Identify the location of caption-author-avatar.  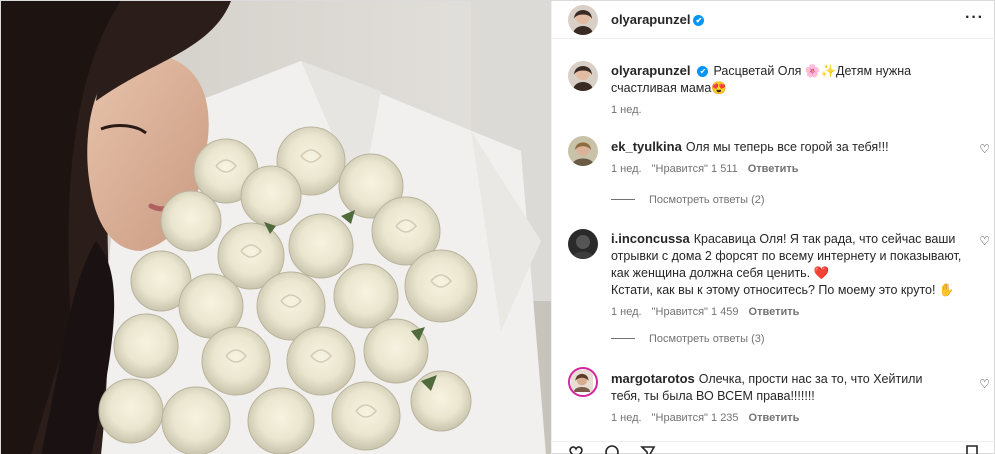
(583, 76).